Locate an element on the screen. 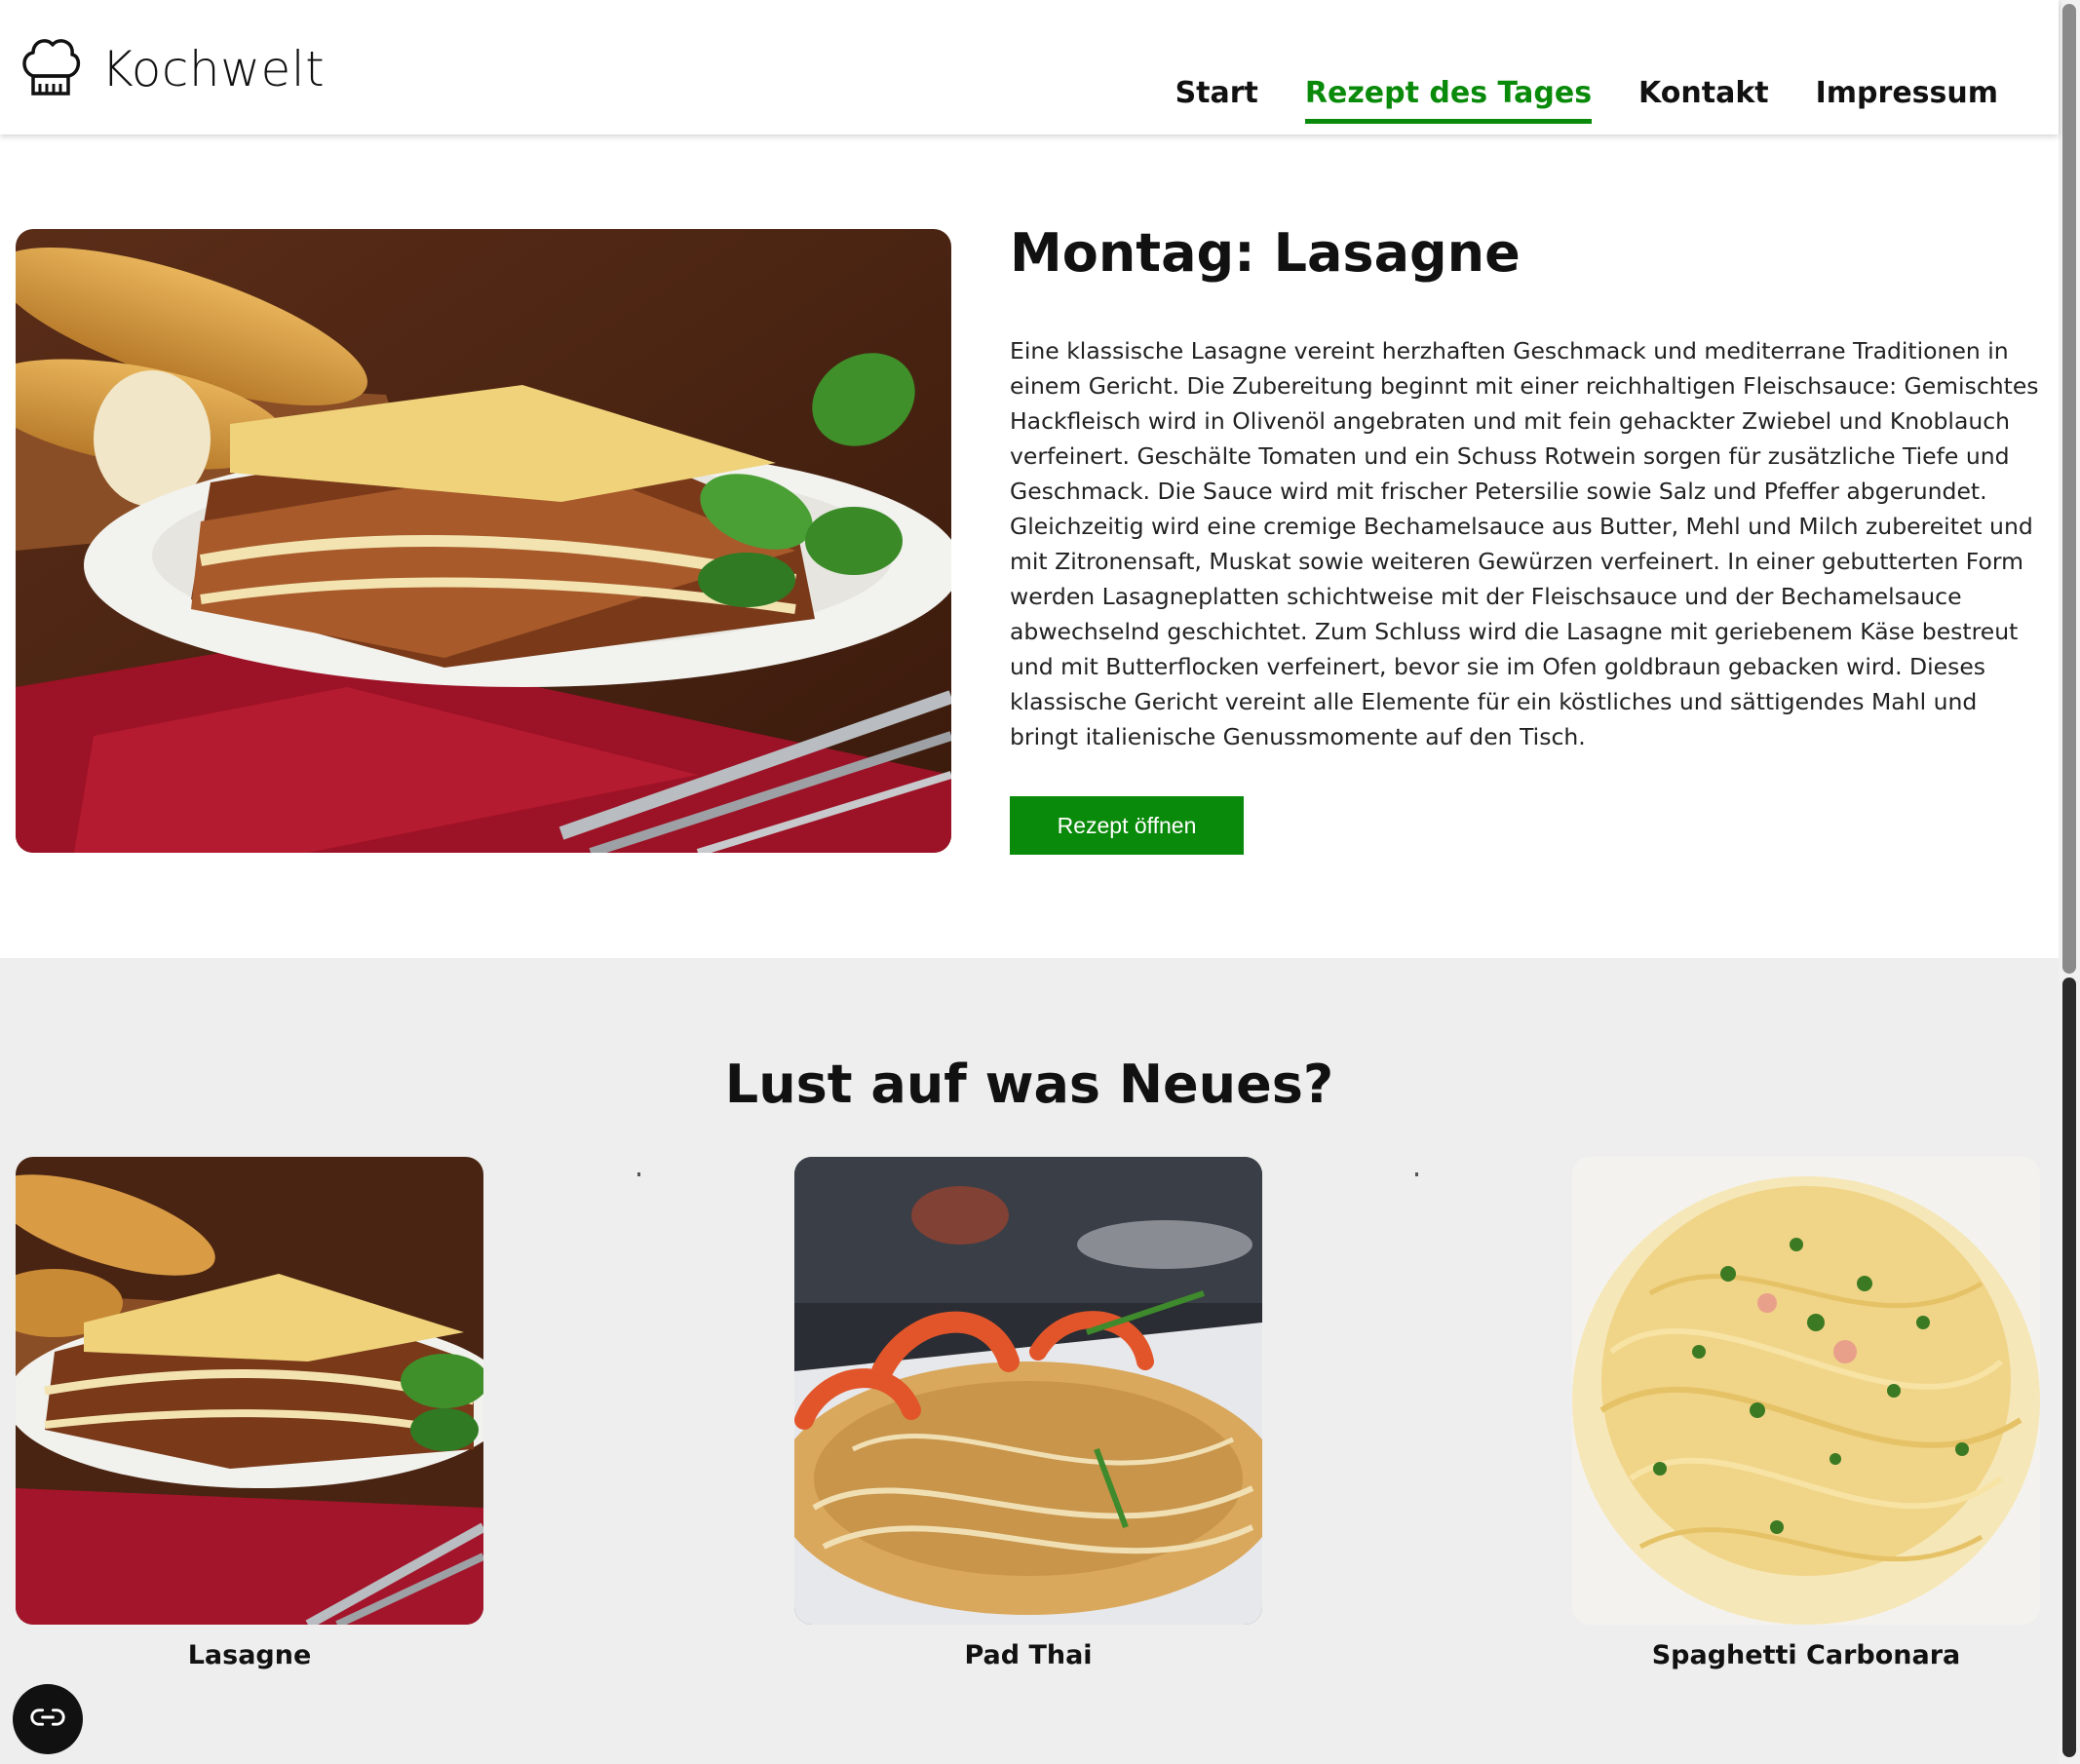  carbonara-image is located at coordinates (1806, 1391).